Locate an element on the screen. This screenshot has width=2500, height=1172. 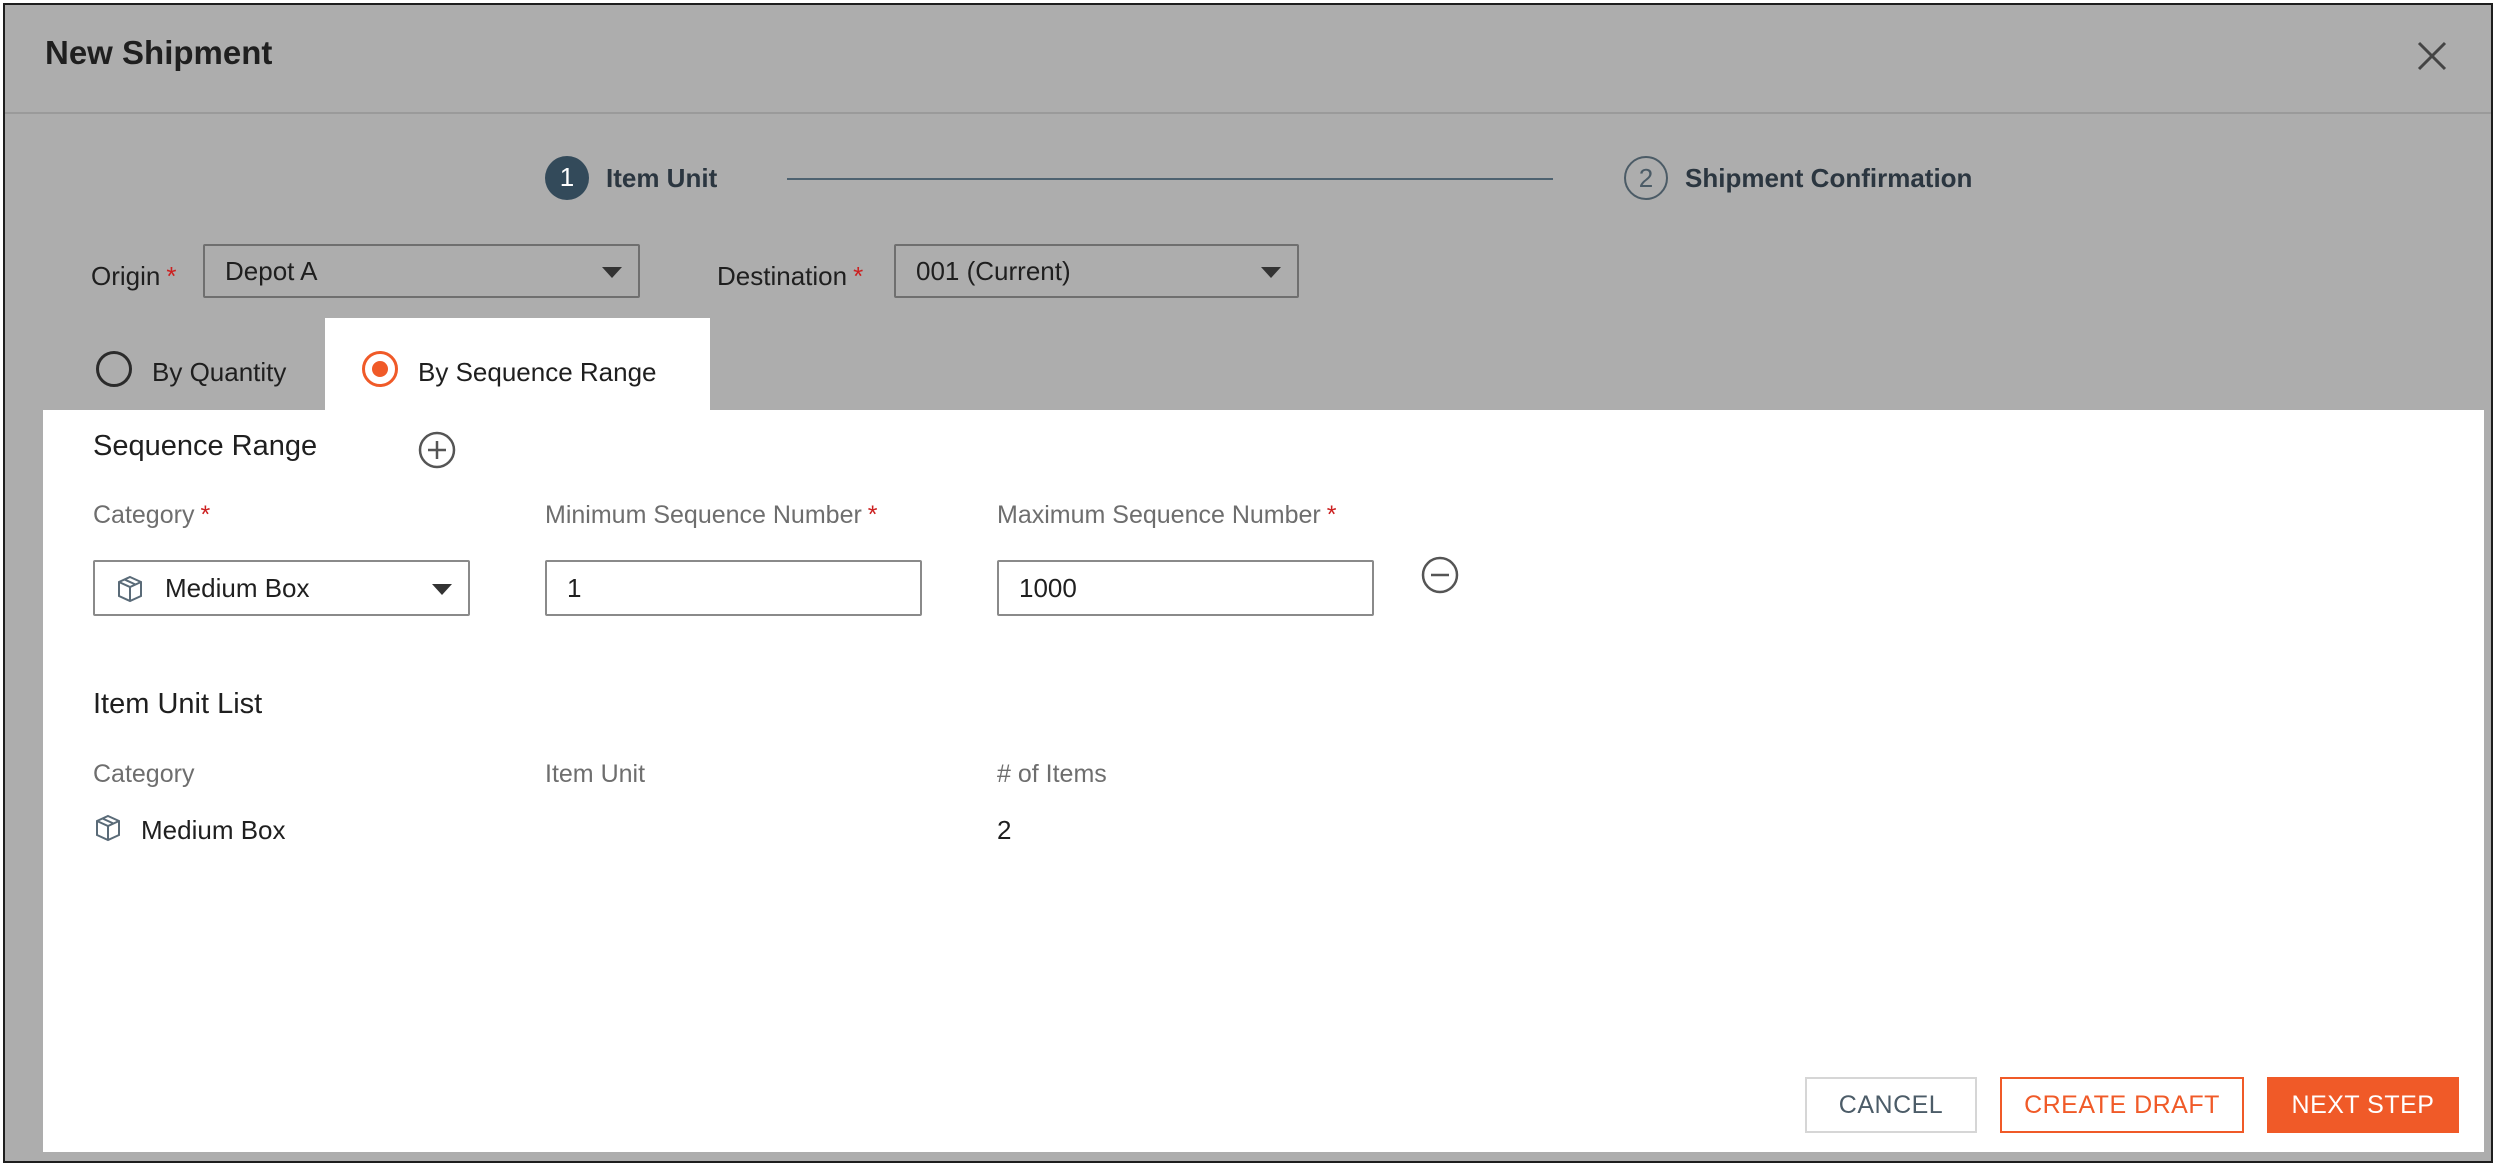
step-1-label: Item Unit is located at coordinates (662, 178).